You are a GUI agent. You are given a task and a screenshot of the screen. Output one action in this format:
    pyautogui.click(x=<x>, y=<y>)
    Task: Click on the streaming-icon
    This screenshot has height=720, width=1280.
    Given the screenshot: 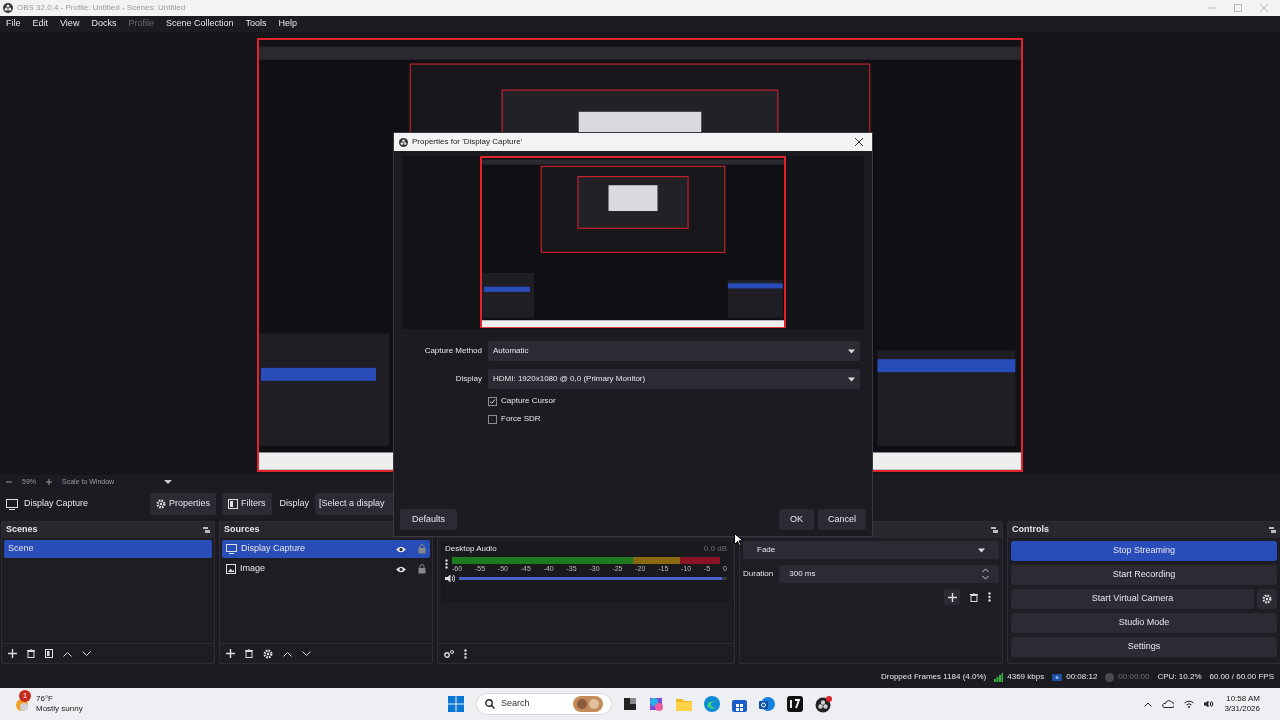 What is the action you would take?
    pyautogui.click(x=1057, y=677)
    